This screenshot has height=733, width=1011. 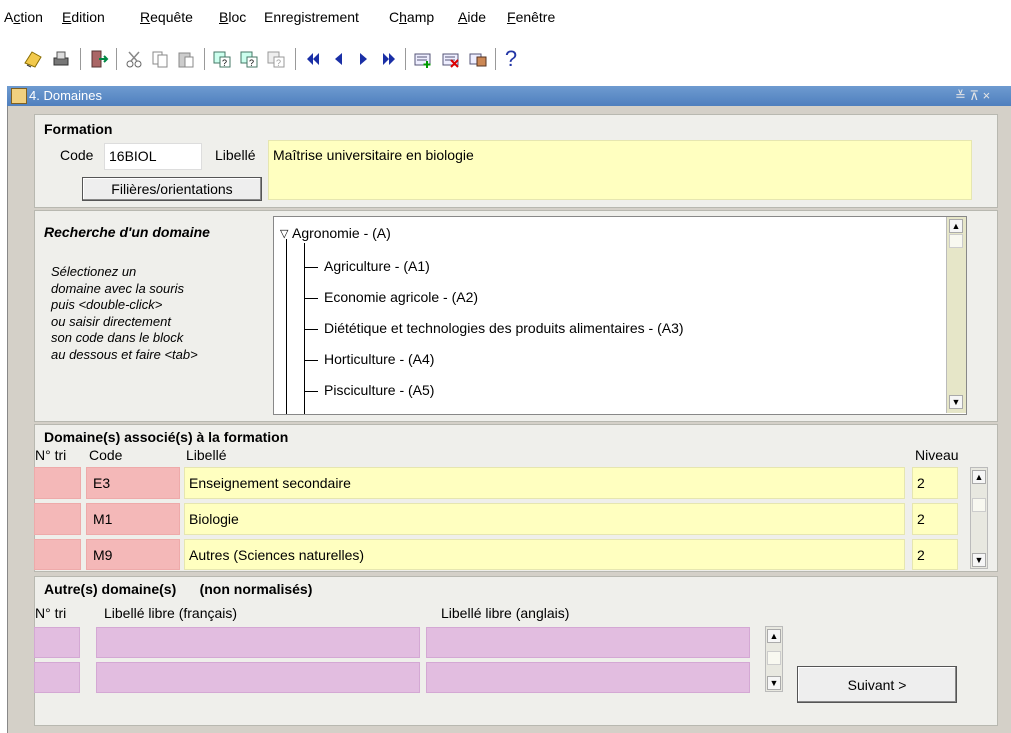 What do you see at coordinates (94, 271) in the screenshot?
I see `instruction-line: Sélectionez un` at bounding box center [94, 271].